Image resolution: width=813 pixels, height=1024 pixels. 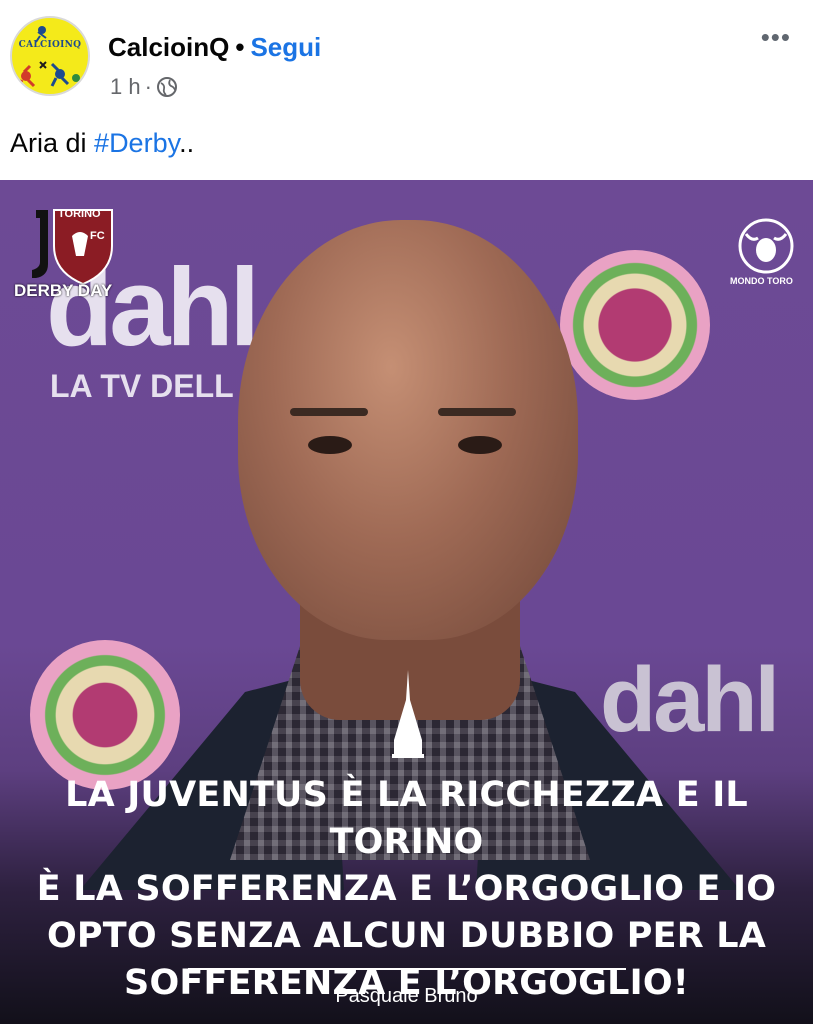 What do you see at coordinates (690, 700) in the screenshot?
I see `background-logo-word-lower: dahl` at bounding box center [690, 700].